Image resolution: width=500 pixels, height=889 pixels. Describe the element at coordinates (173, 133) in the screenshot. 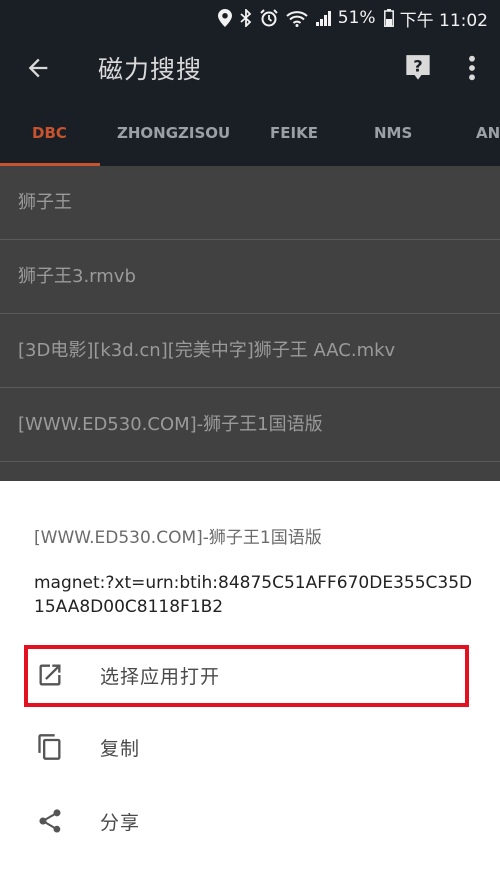

I see `tab-zhongzisou: ZHONGZISOU` at that location.